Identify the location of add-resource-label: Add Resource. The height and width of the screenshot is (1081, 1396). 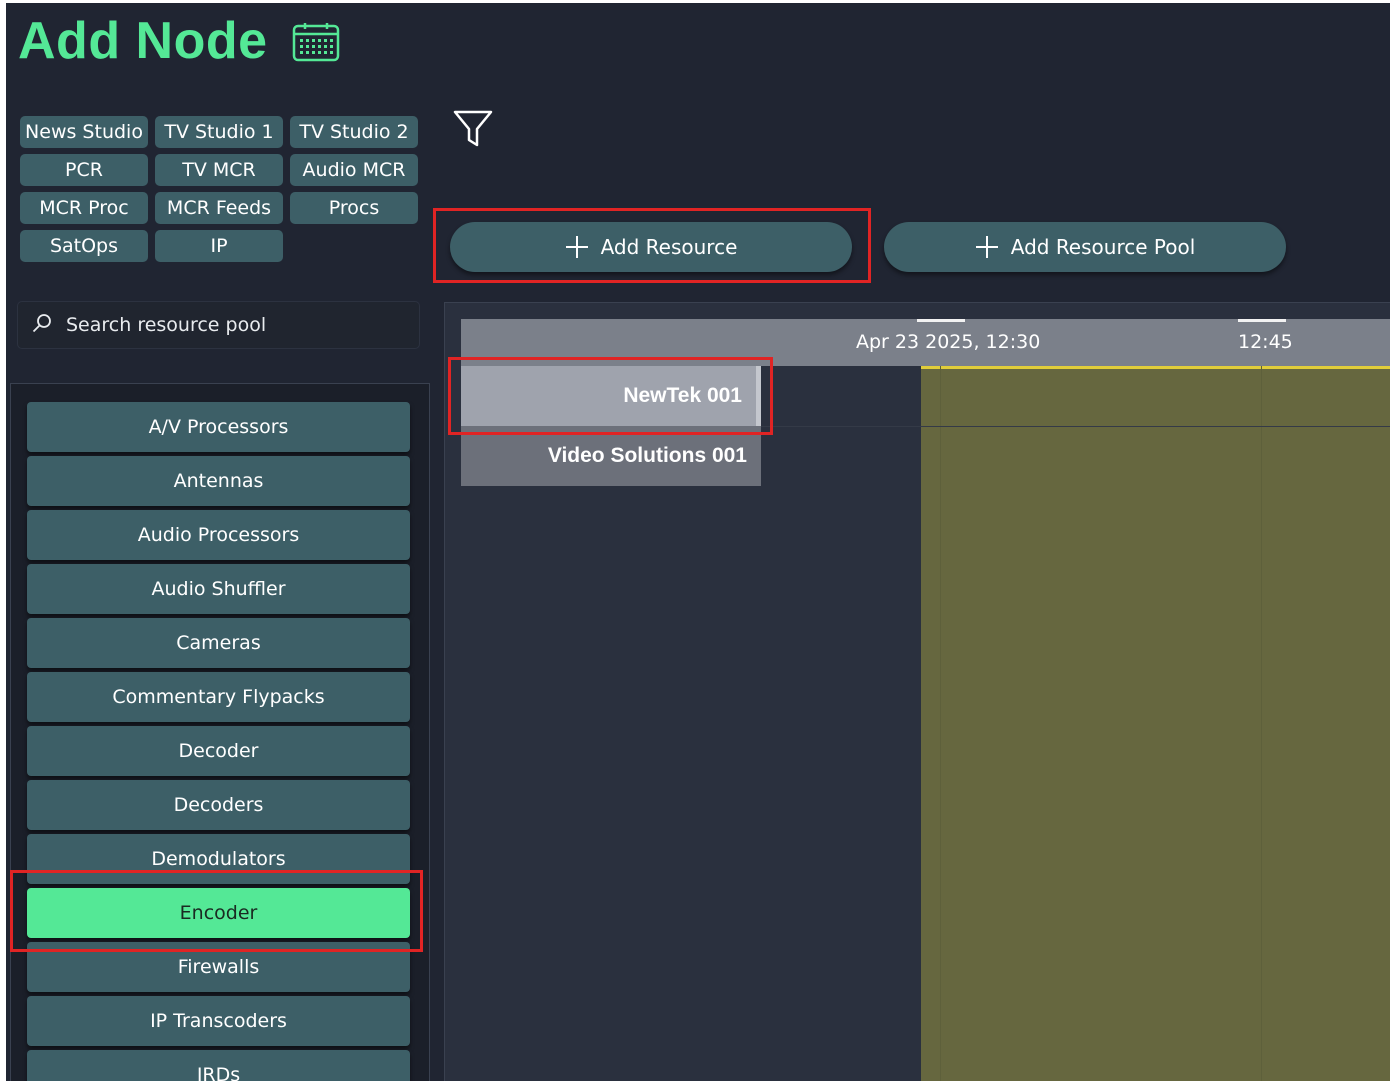
(669, 247).